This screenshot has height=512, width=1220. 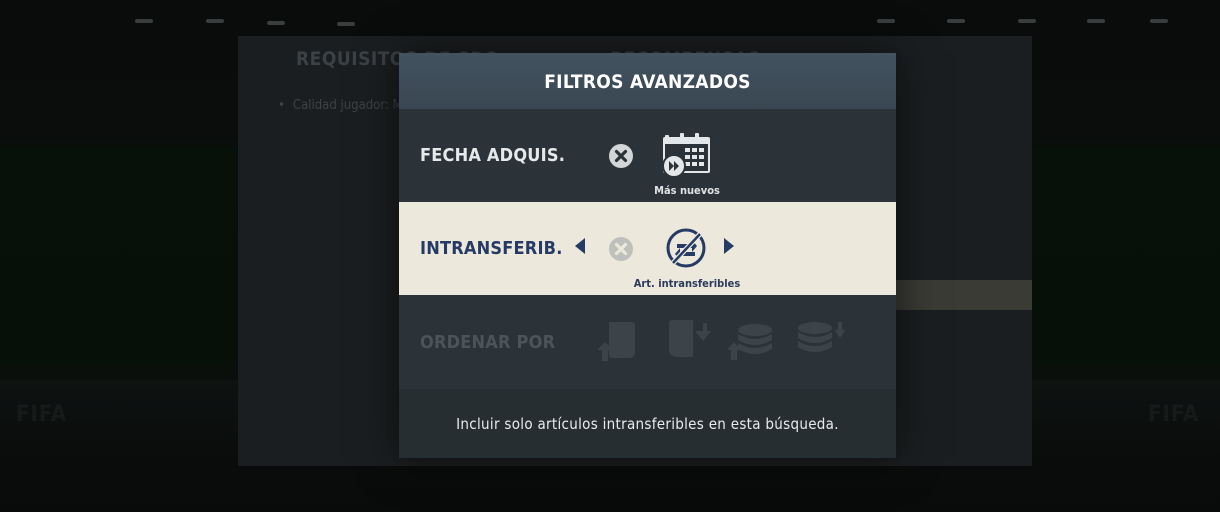 What do you see at coordinates (687, 283) in the screenshot?
I see `untradeable-caption: Art. intransferibles` at bounding box center [687, 283].